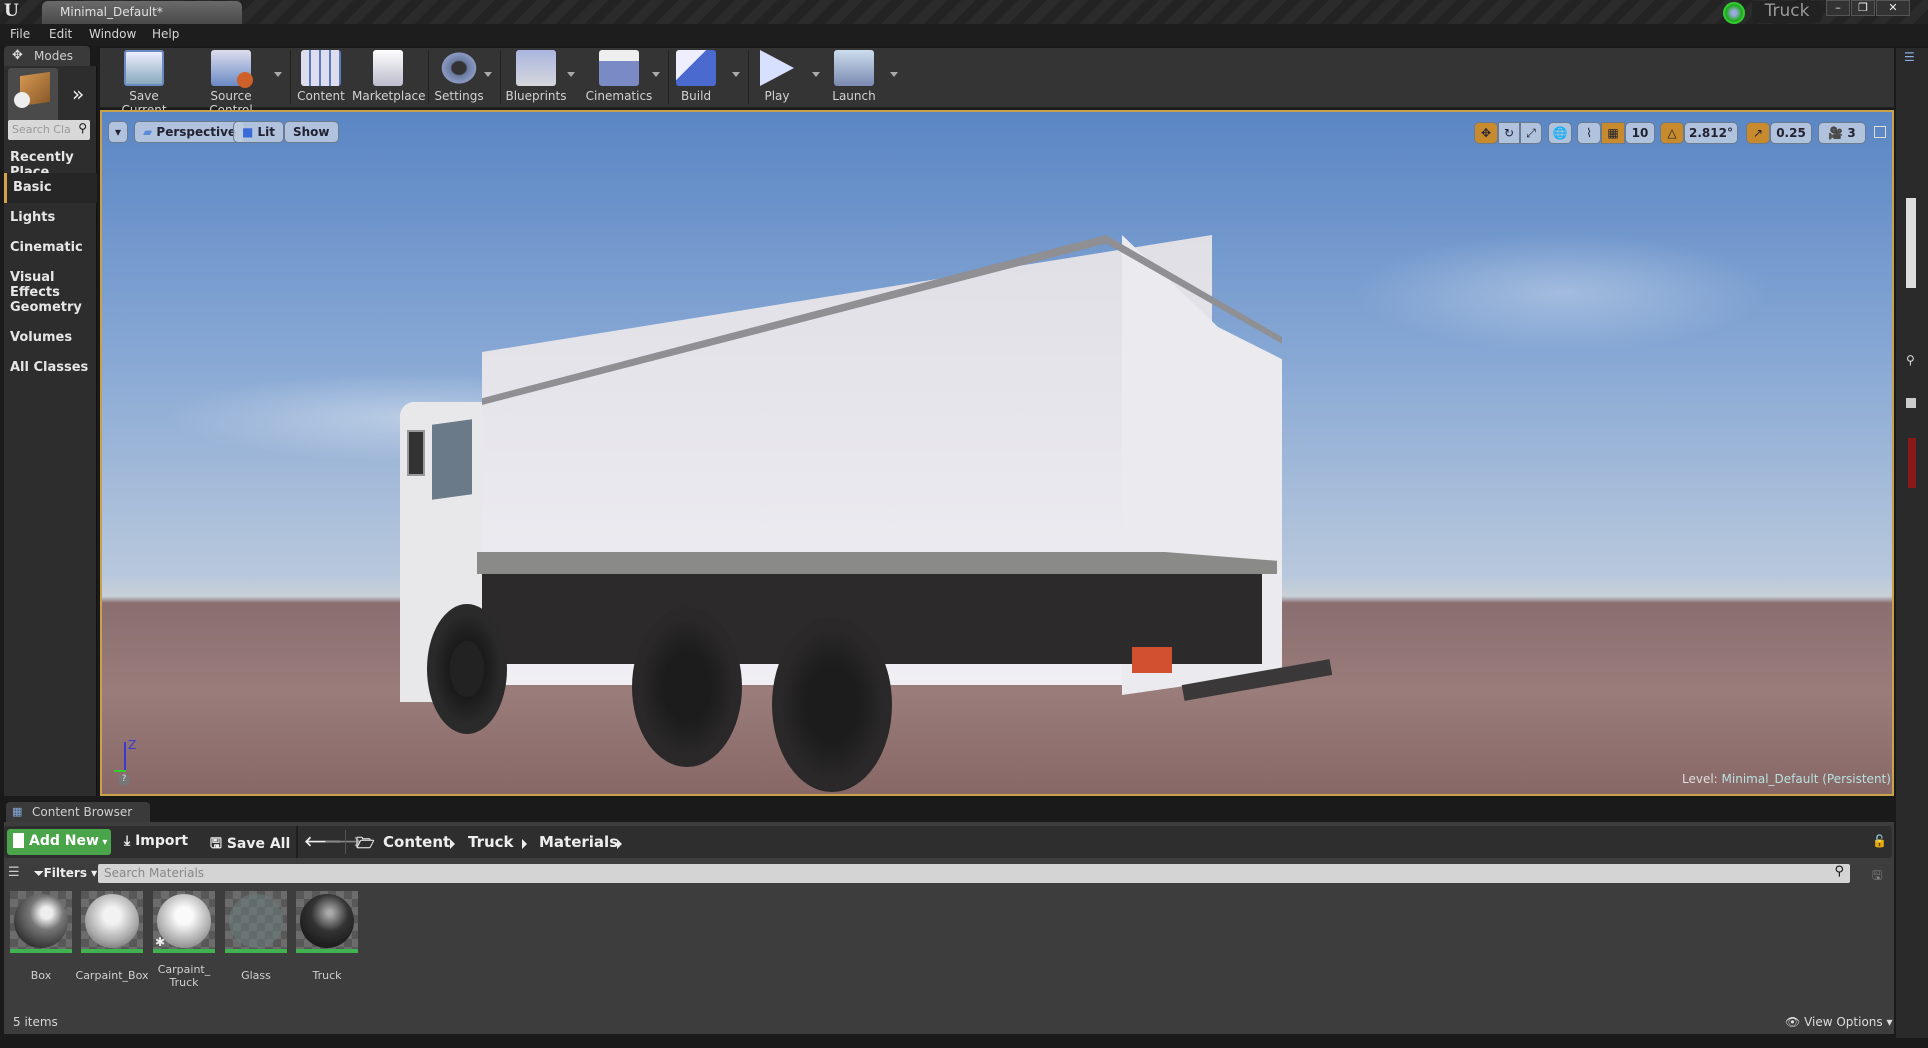 The width and height of the screenshot is (1928, 1048). I want to click on world-coordinates-icon: 🌐, so click(1560, 133).